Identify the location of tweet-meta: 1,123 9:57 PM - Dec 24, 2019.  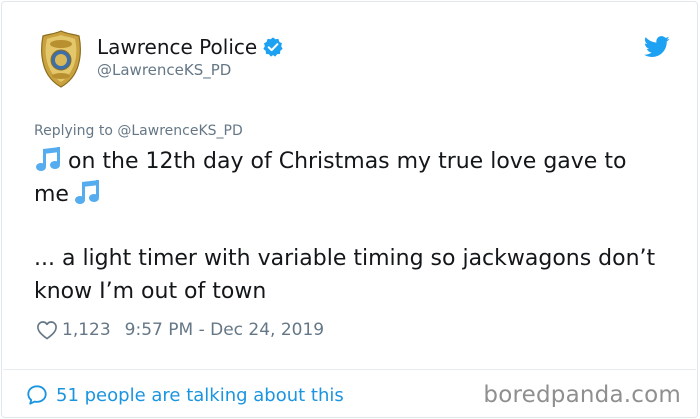
(180, 330).